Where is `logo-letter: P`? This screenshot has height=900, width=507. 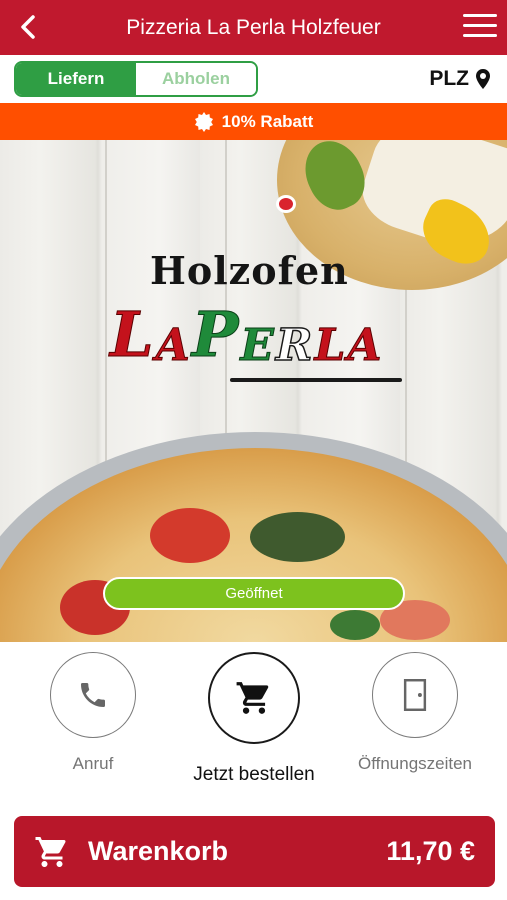
logo-letter: P is located at coordinates (216, 335).